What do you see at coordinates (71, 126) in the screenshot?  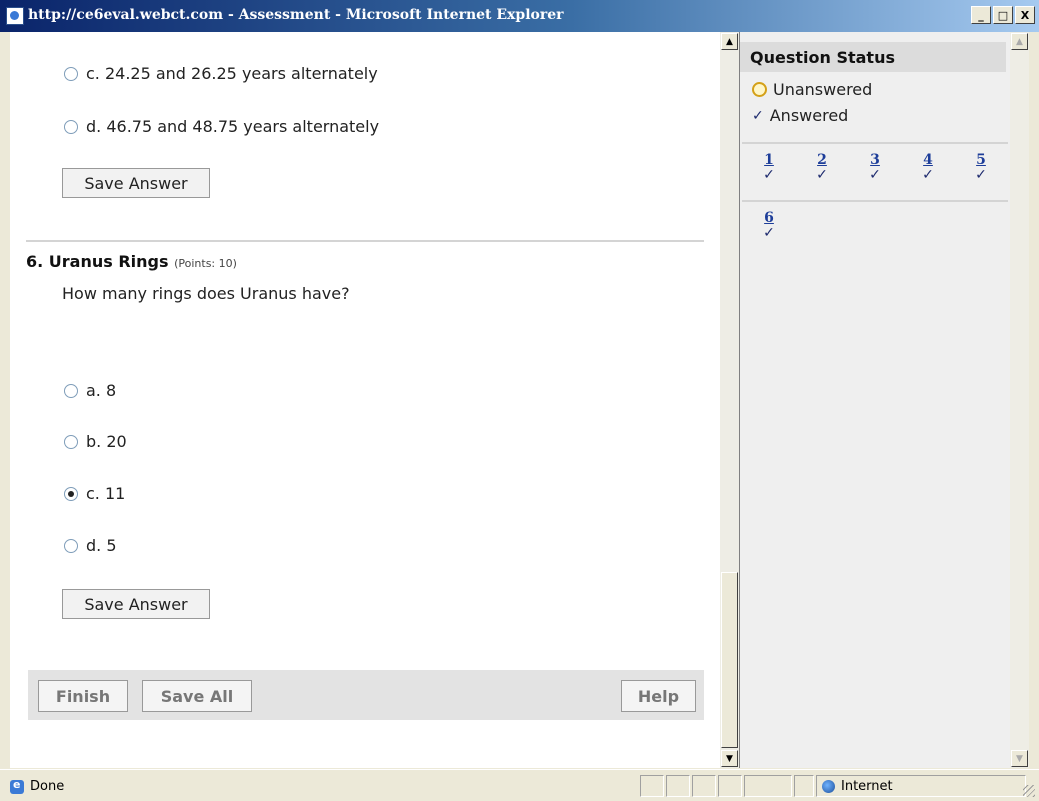 I see `radio-d-prev` at bounding box center [71, 126].